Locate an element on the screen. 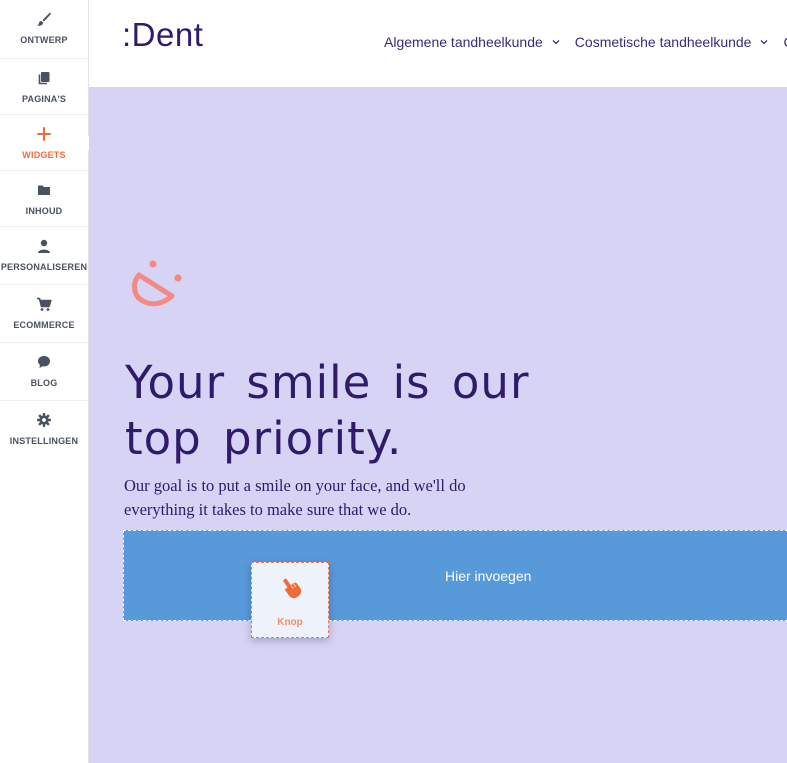 This screenshot has height=763, width=787. sidebar-item-ontwerp: ONTWERP is located at coordinates (44, 29).